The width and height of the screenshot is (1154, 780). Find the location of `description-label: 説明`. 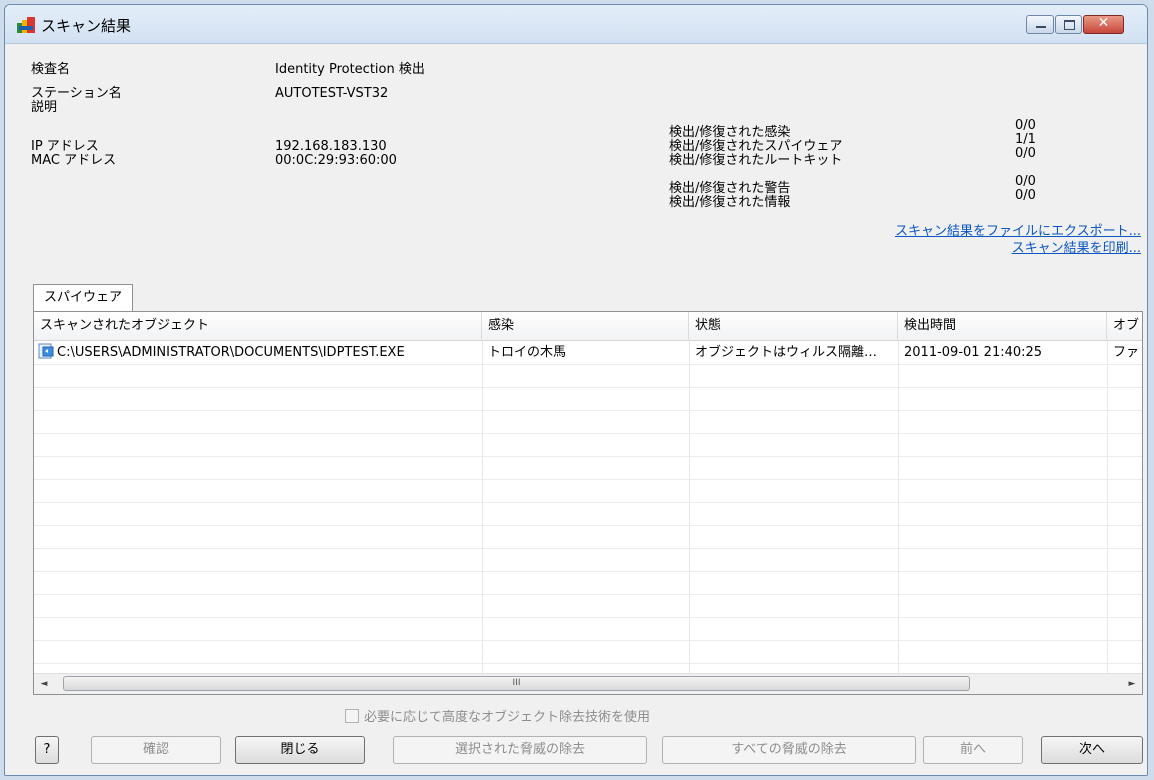

description-label: 説明 is located at coordinates (44, 107).